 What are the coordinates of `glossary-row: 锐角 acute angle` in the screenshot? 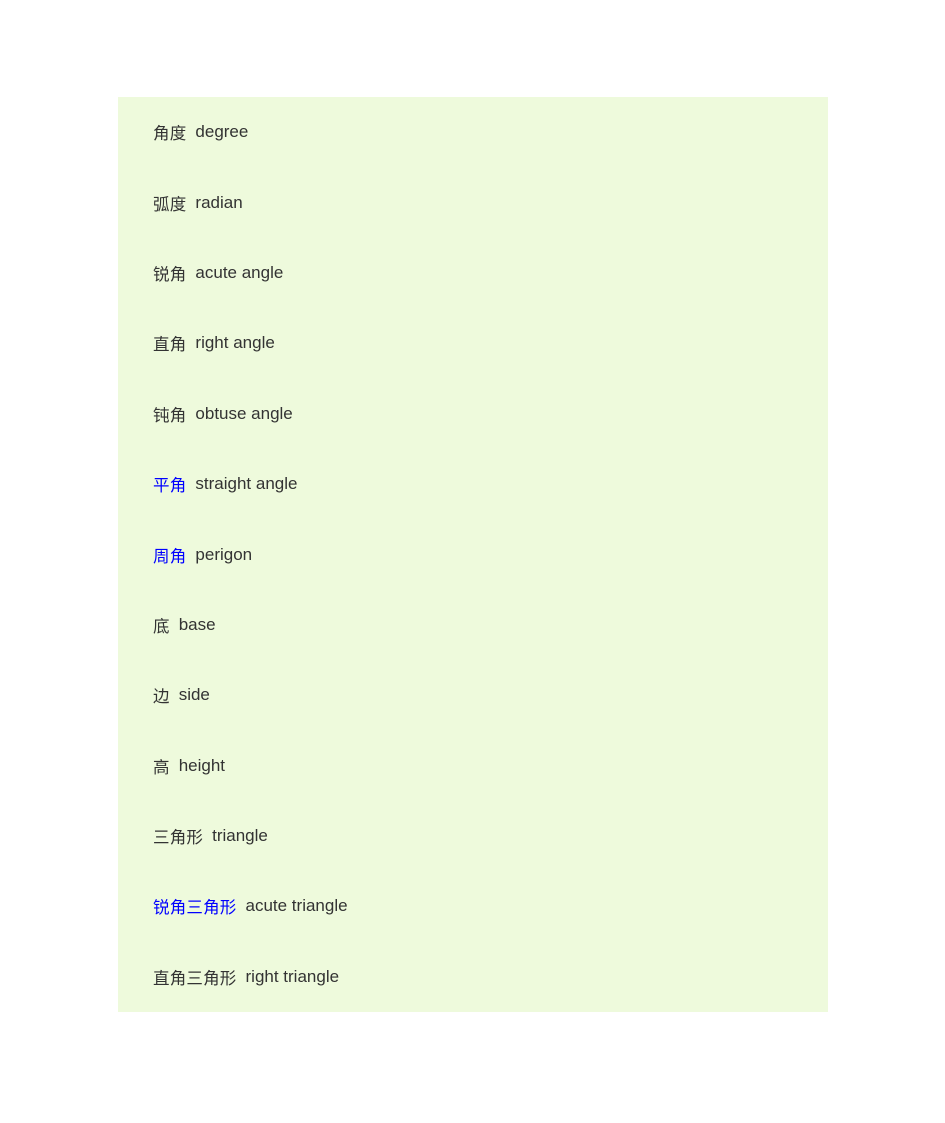 It's located at (473, 273).